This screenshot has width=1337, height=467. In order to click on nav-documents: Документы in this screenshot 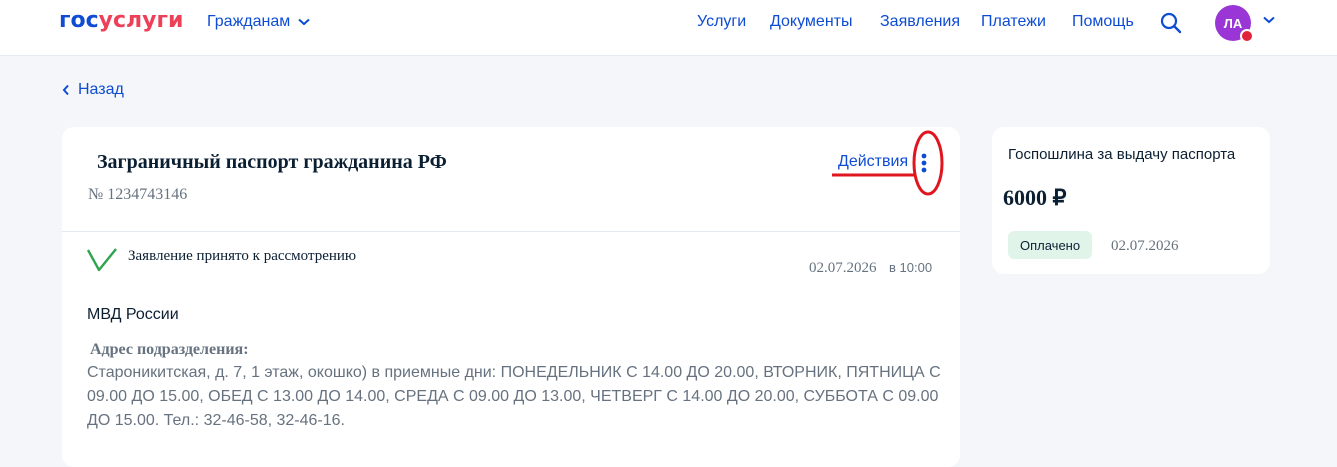, I will do `click(811, 22)`.